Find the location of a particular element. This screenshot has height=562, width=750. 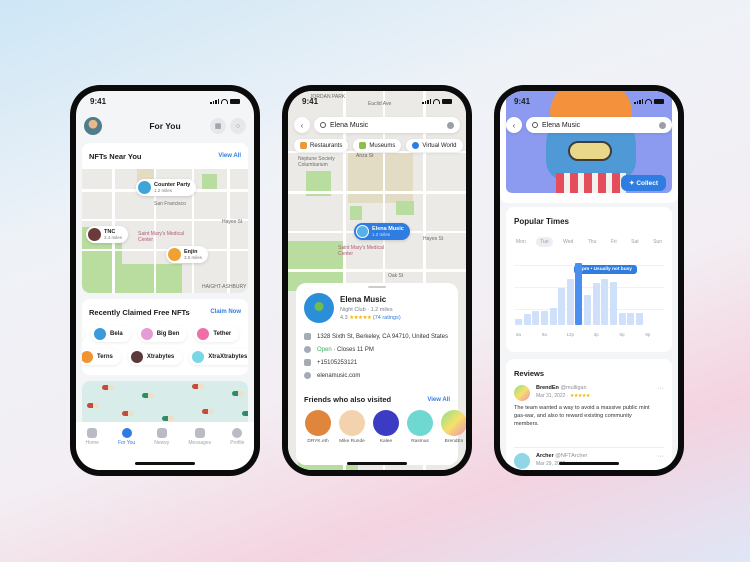

avatar is located at coordinates (93, 126).